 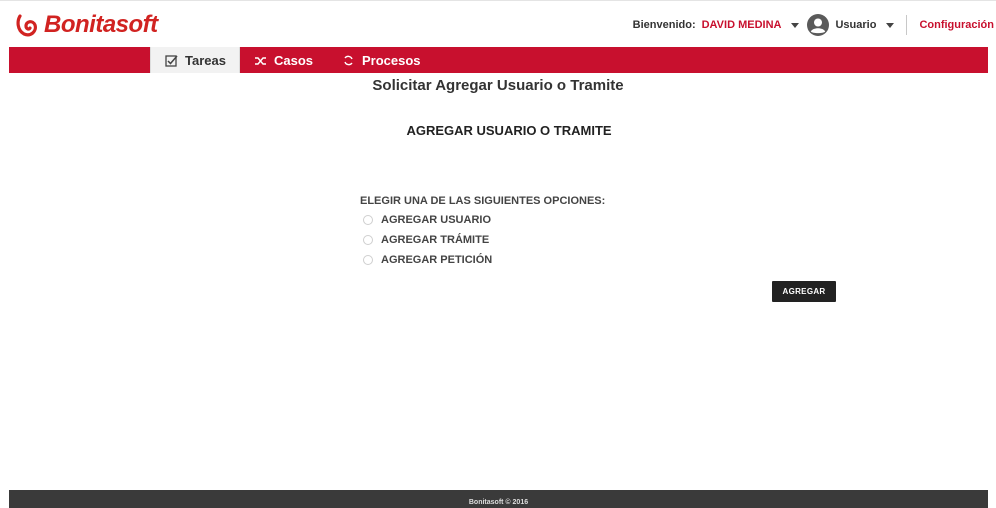 What do you see at coordinates (435, 240) in the screenshot?
I see `option-label: AGREGAR TRÁMITE` at bounding box center [435, 240].